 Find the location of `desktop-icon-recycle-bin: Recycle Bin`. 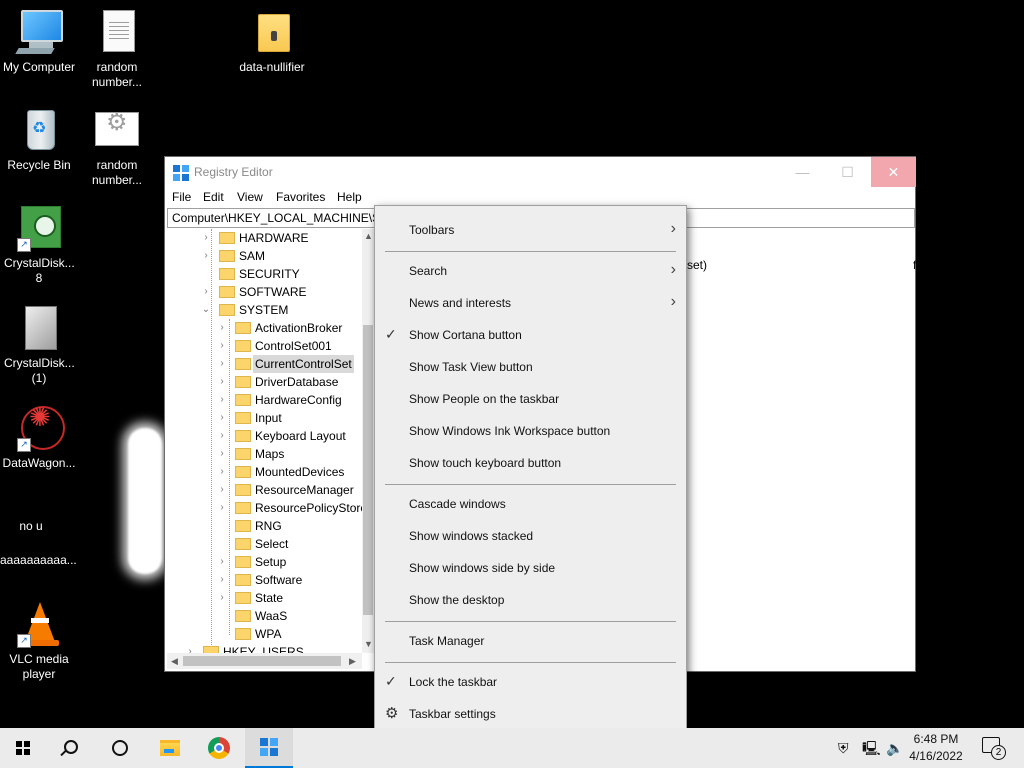

desktop-icon-recycle-bin: Recycle Bin is located at coordinates (39, 139).